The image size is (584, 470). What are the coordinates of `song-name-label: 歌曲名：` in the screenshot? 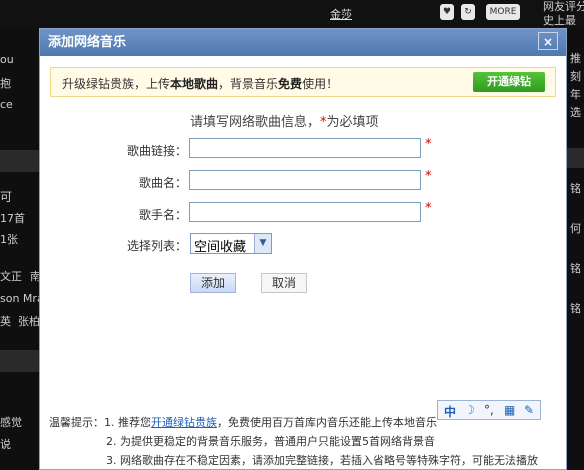 It's located at (162, 183).